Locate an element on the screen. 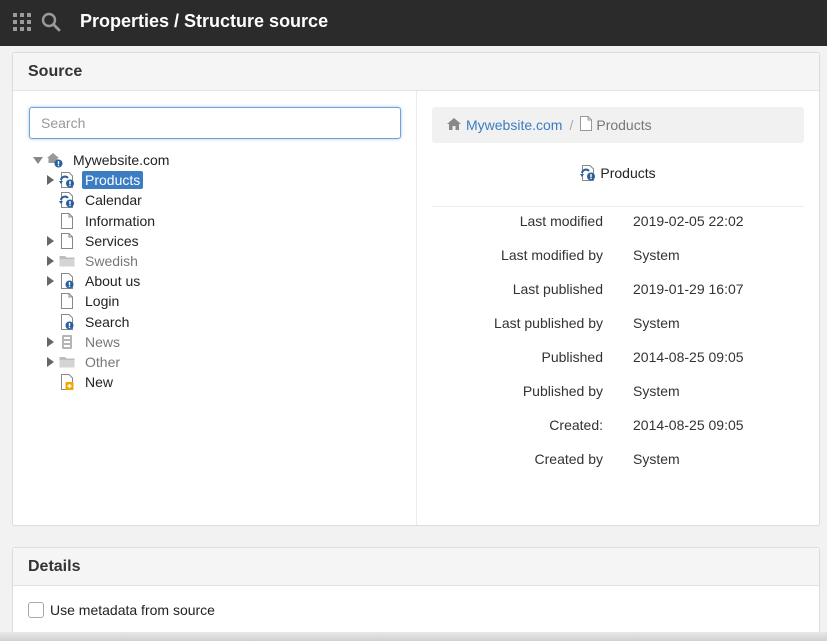 The height and width of the screenshot is (641, 827). property-row: Last modified by System is located at coordinates (622, 257).